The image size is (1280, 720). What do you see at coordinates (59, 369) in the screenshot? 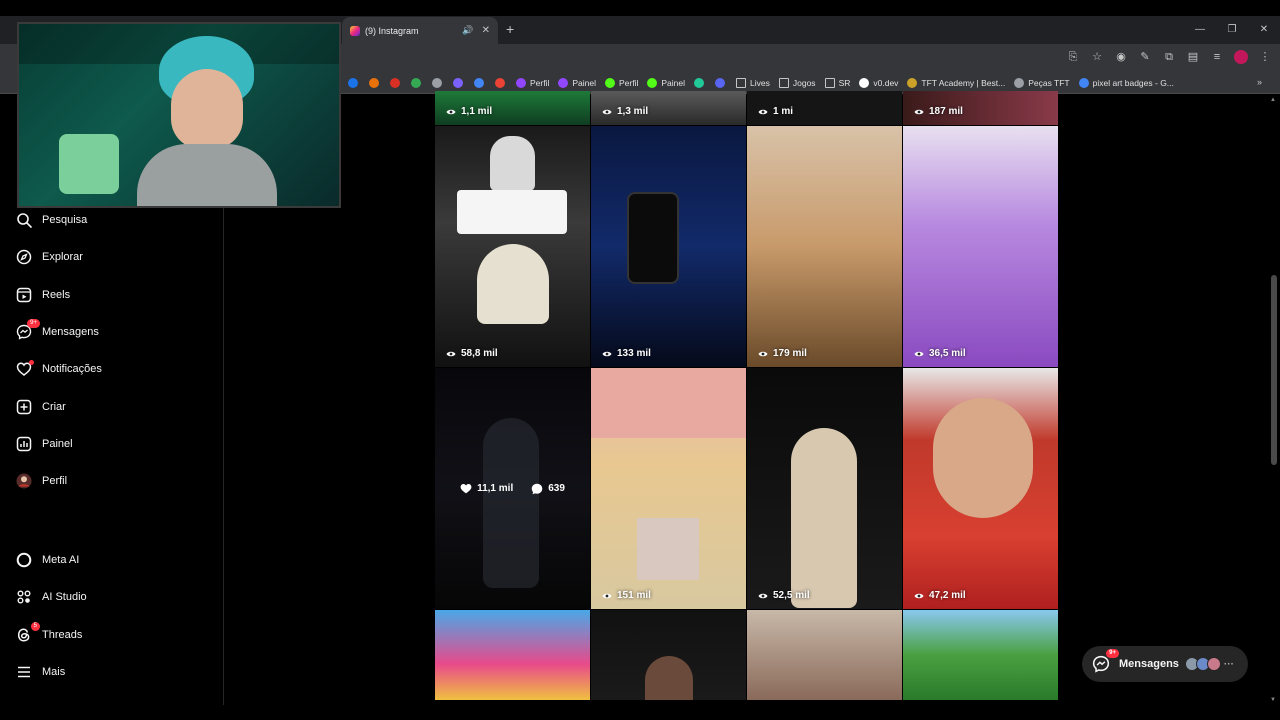
I see `sidebar-item-notifications: Notificações` at bounding box center [59, 369].